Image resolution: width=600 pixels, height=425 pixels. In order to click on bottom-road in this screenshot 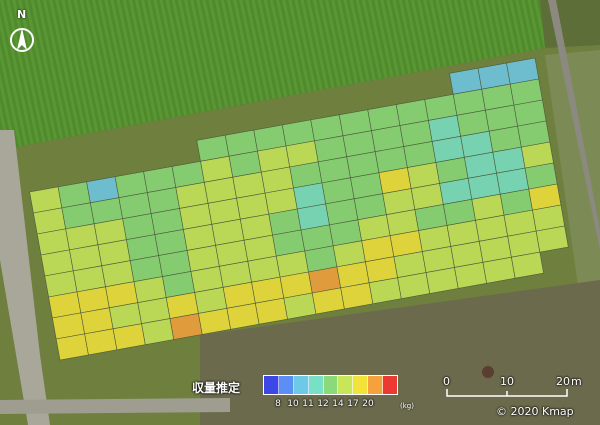, I will do `click(115, 406)`.